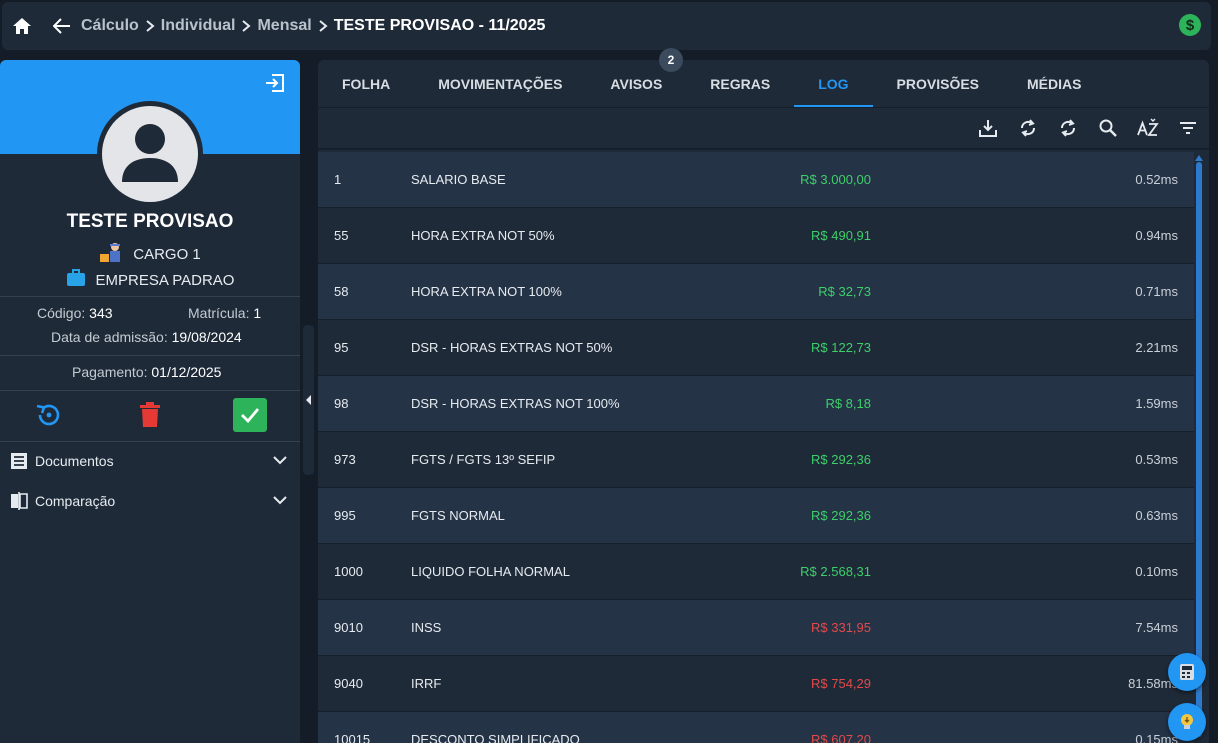 The height and width of the screenshot is (743, 1218). Describe the element at coordinates (341, 347) in the screenshot. I see `log-row-code: 95` at that location.